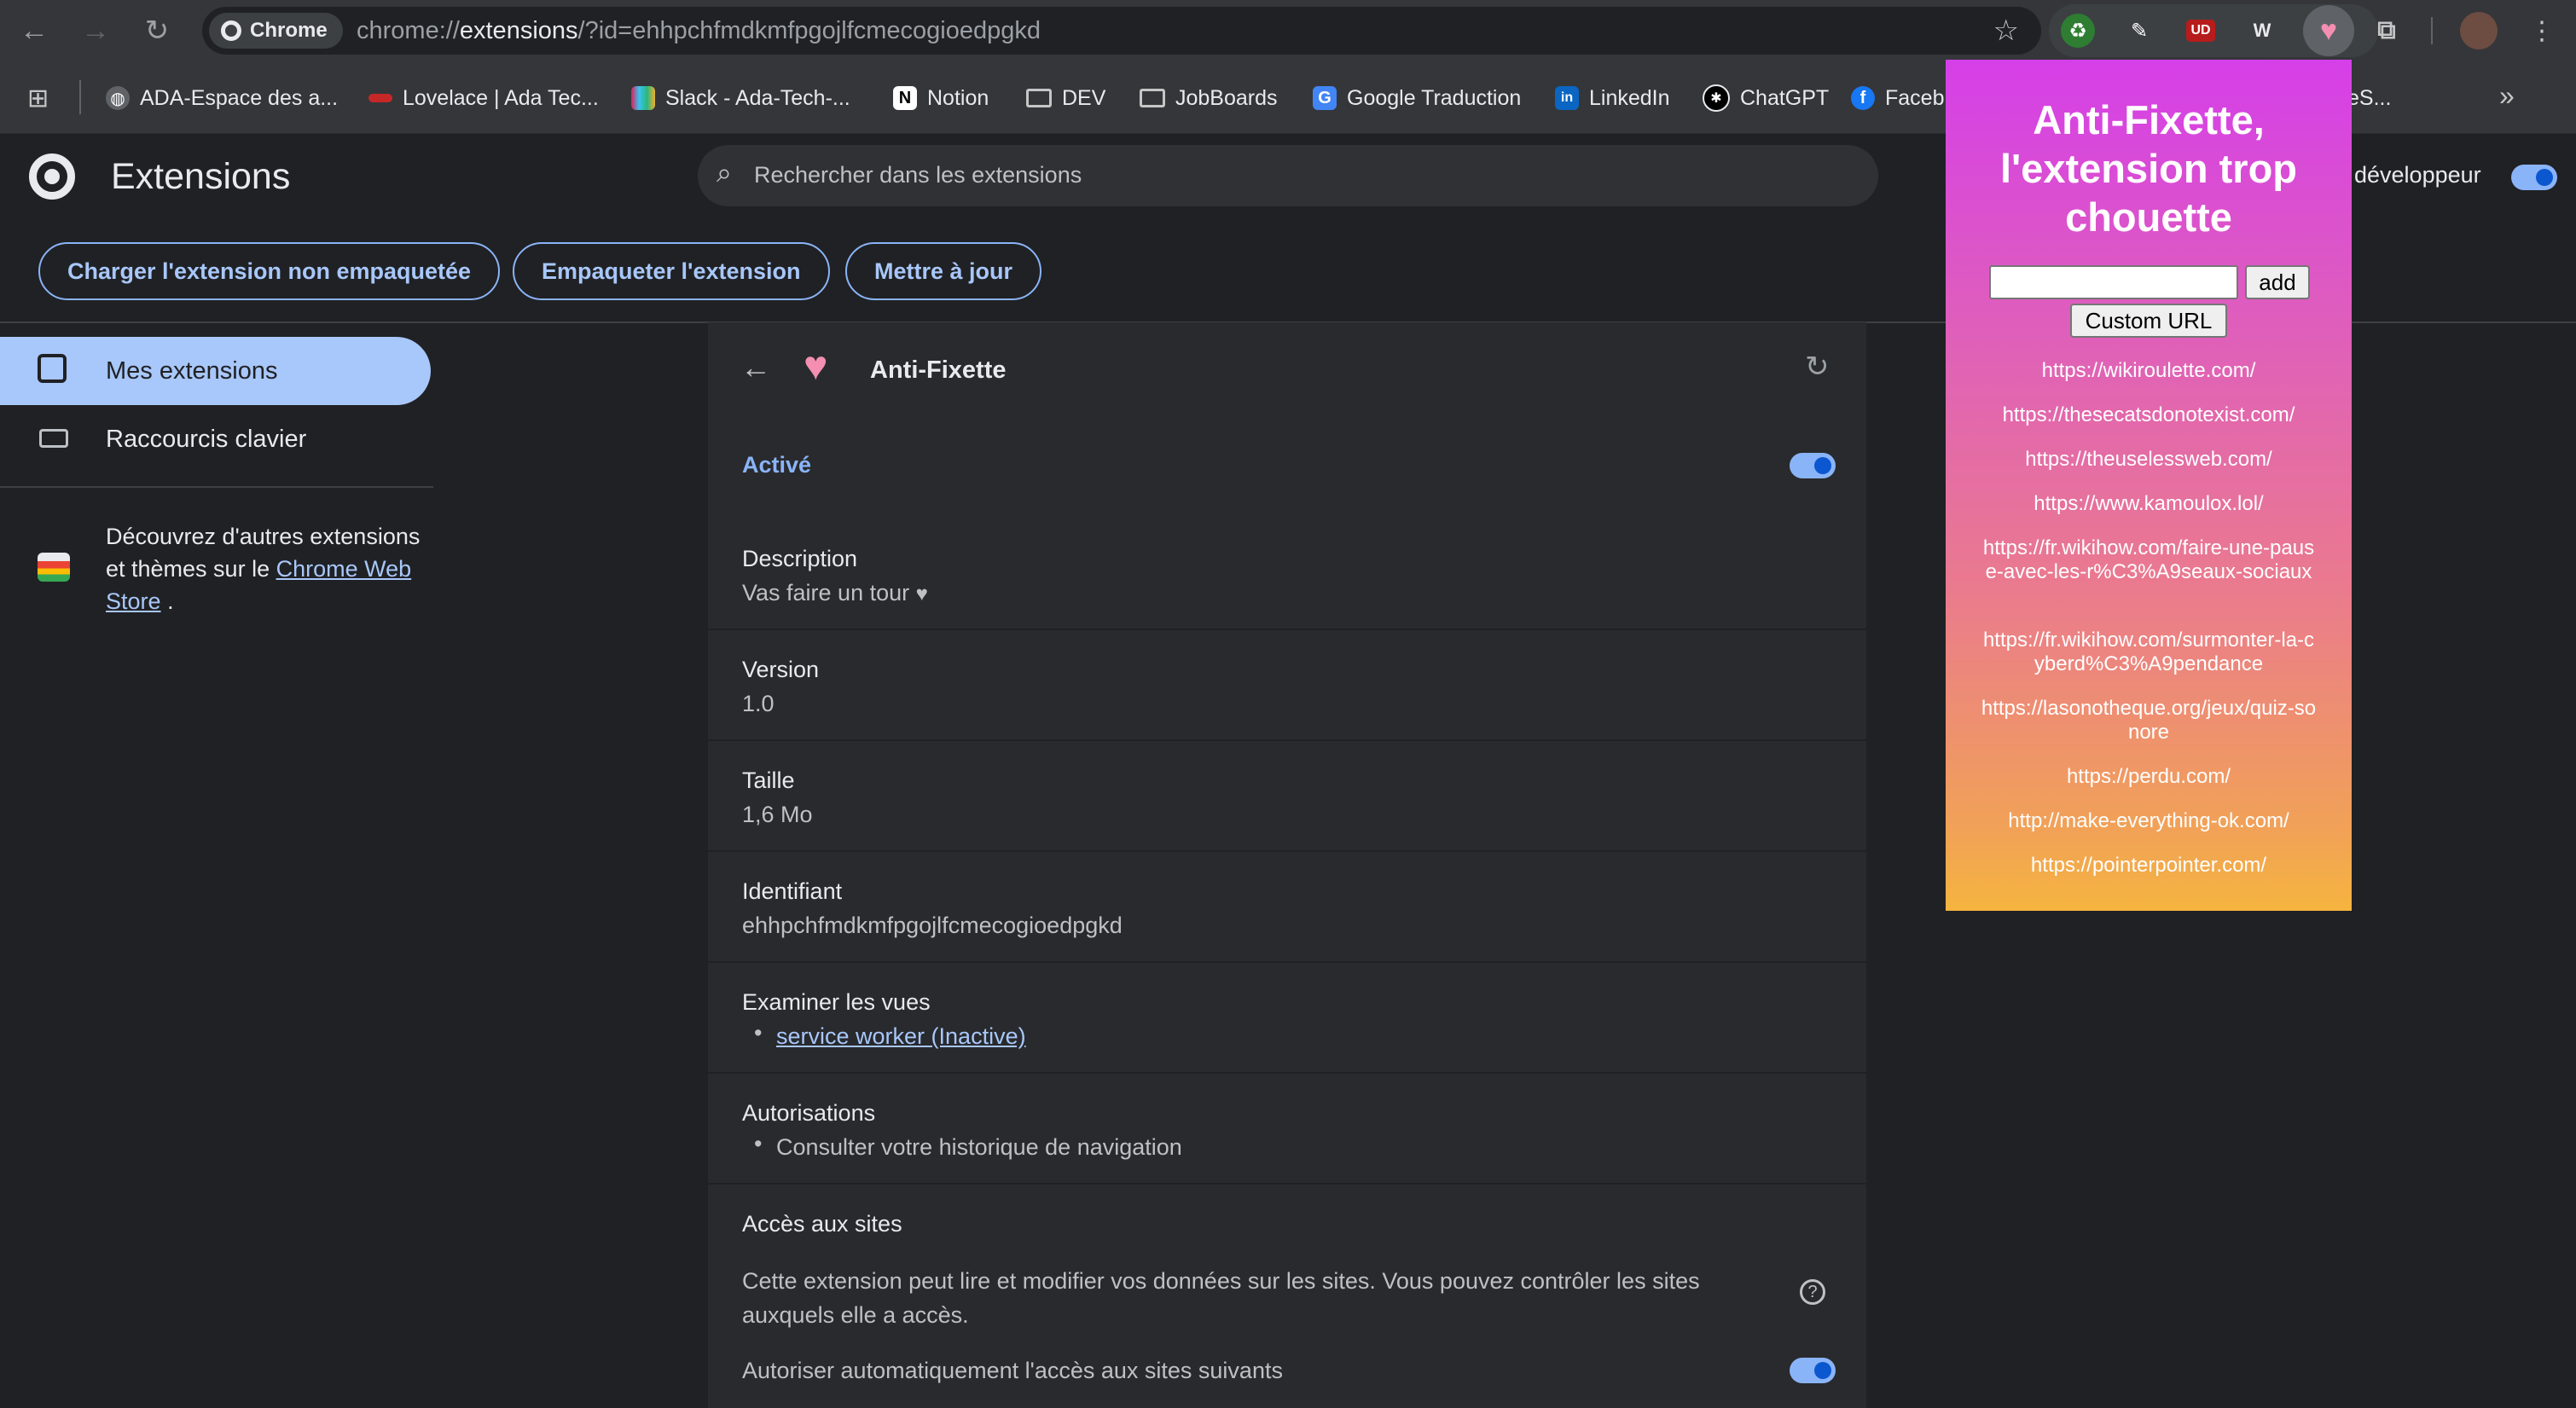  What do you see at coordinates (1567, 98) in the screenshot?
I see `linkedin-icon: in` at bounding box center [1567, 98].